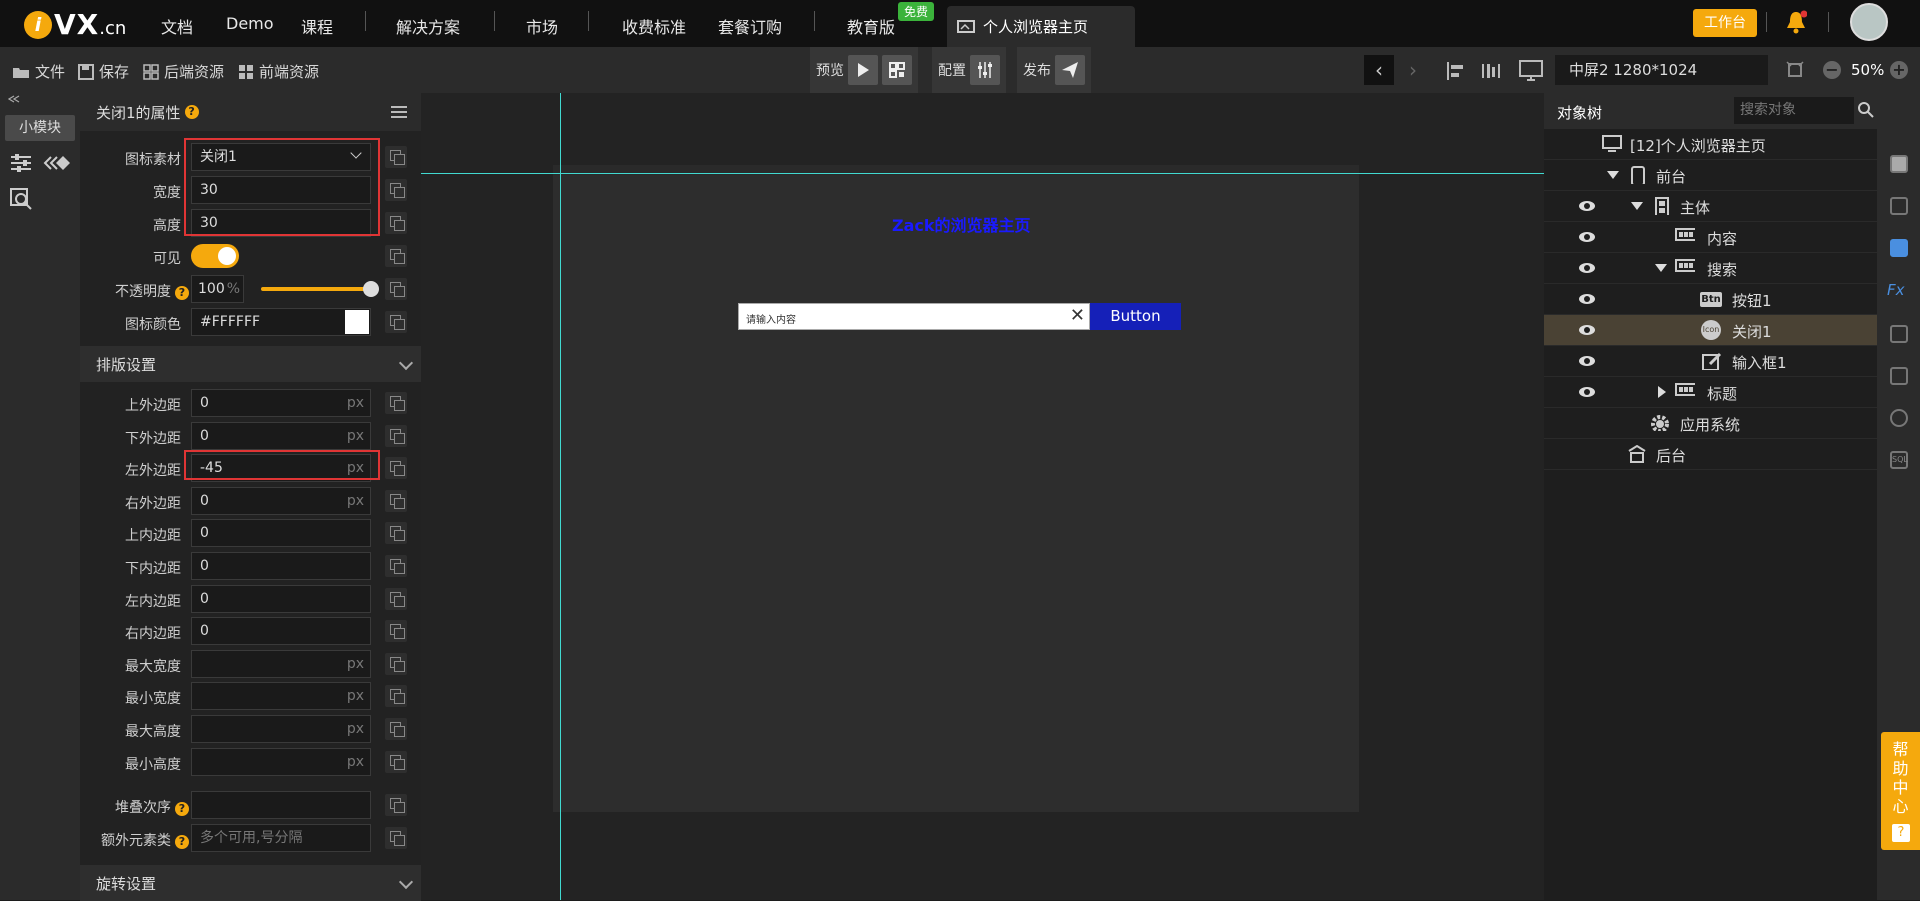 The height and width of the screenshot is (901, 1920). I want to click on rotate-section-header: 旋转设置, so click(250, 883).